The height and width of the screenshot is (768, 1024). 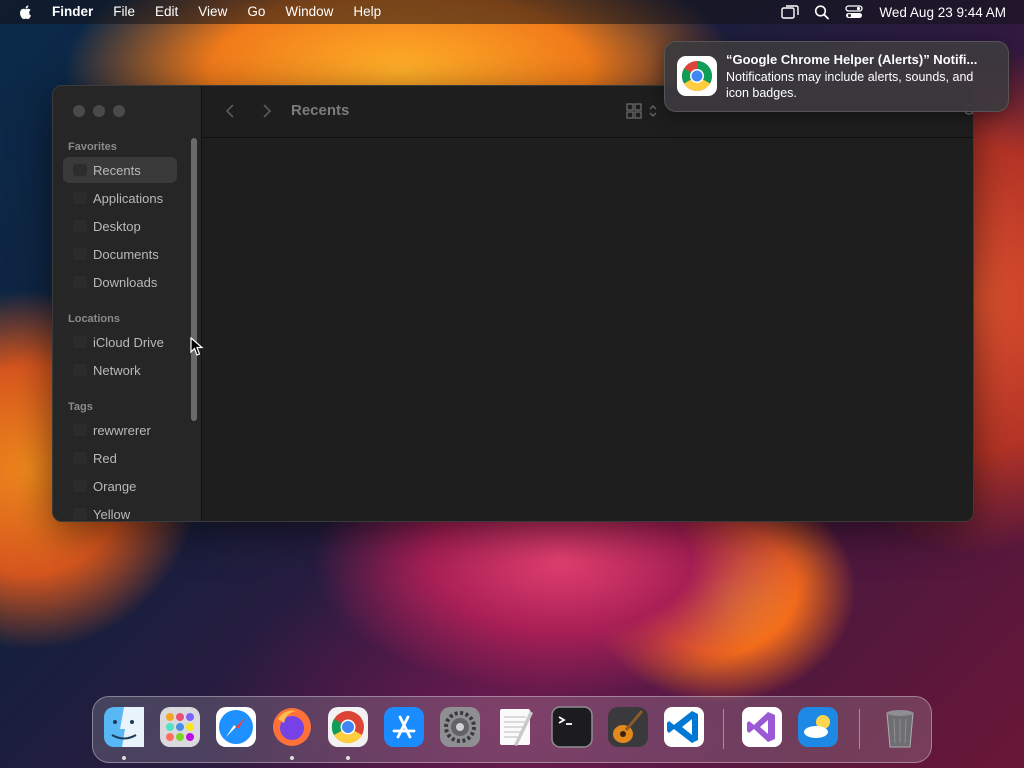 I want to click on guitar-icon, so click(x=628, y=727).